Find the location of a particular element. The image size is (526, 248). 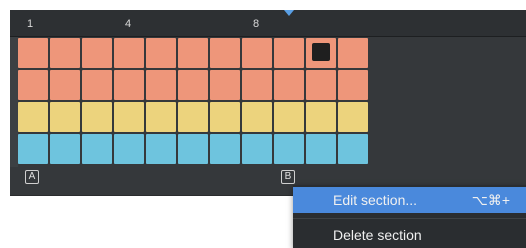

ruler-mark-4: 4 is located at coordinates (128, 24).